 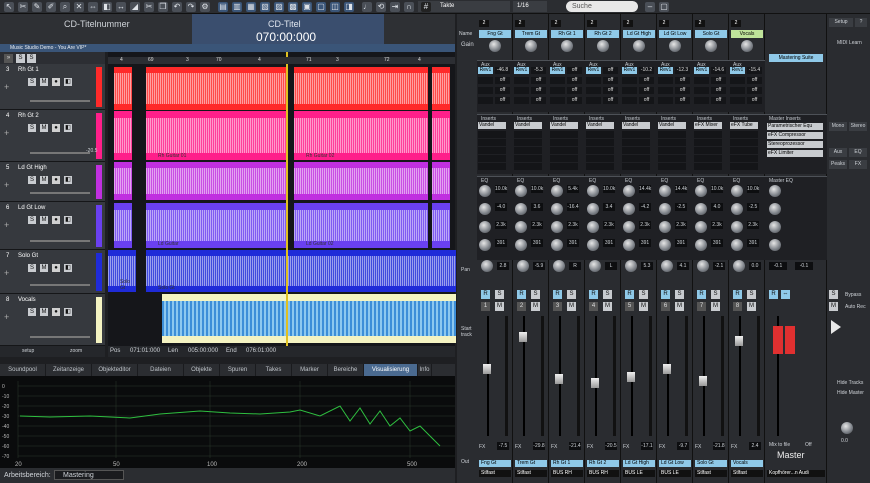 I want to click on clip: Solo Gt, so click(x=122, y=271).